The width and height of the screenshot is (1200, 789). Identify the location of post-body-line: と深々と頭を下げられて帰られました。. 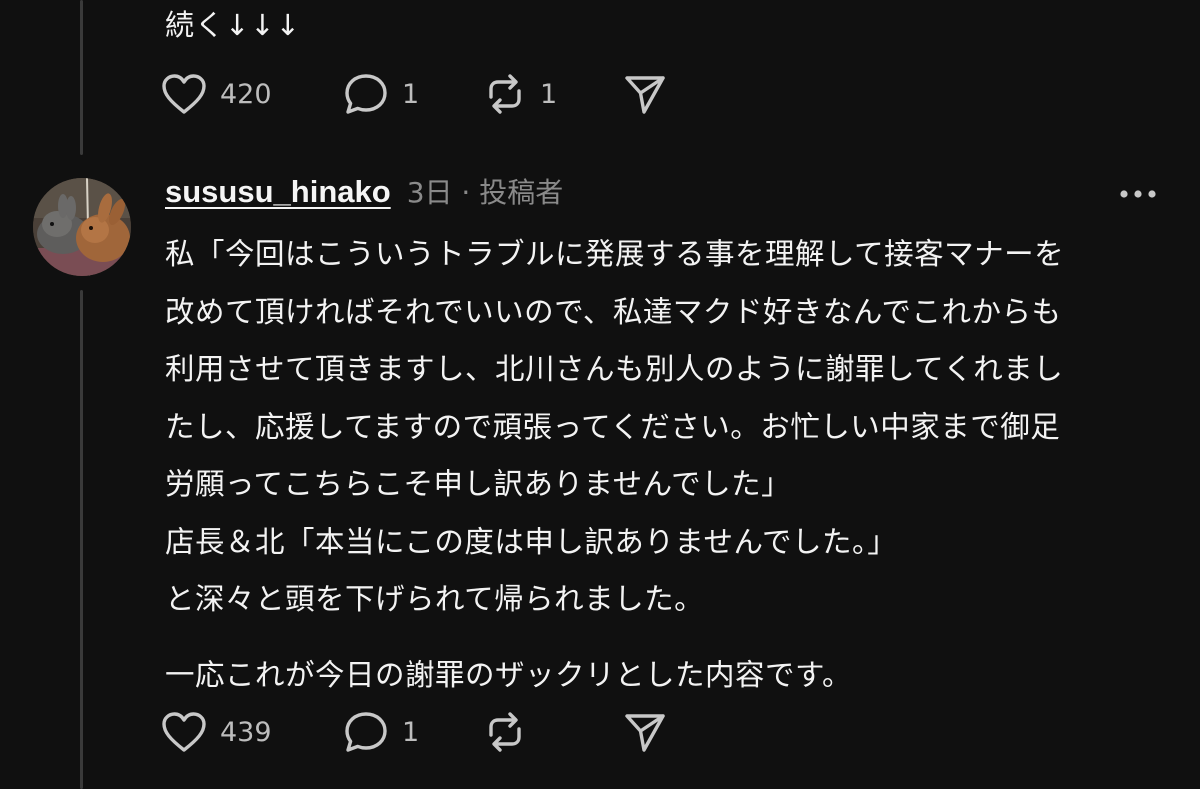
(435, 599).